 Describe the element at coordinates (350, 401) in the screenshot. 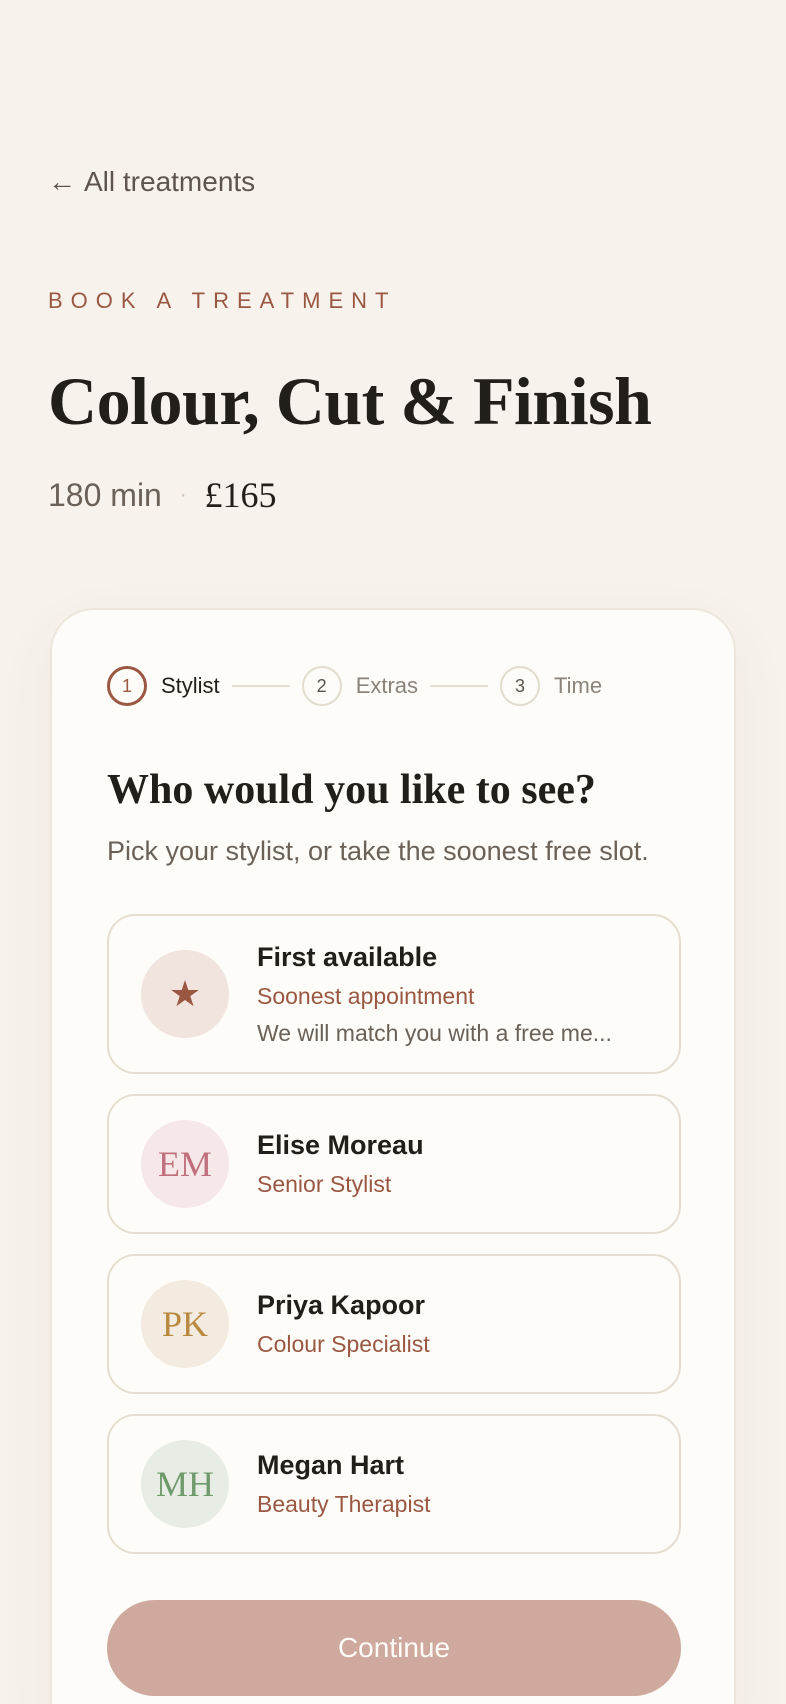

I see `page-title: Colour, Cut & Finish` at that location.